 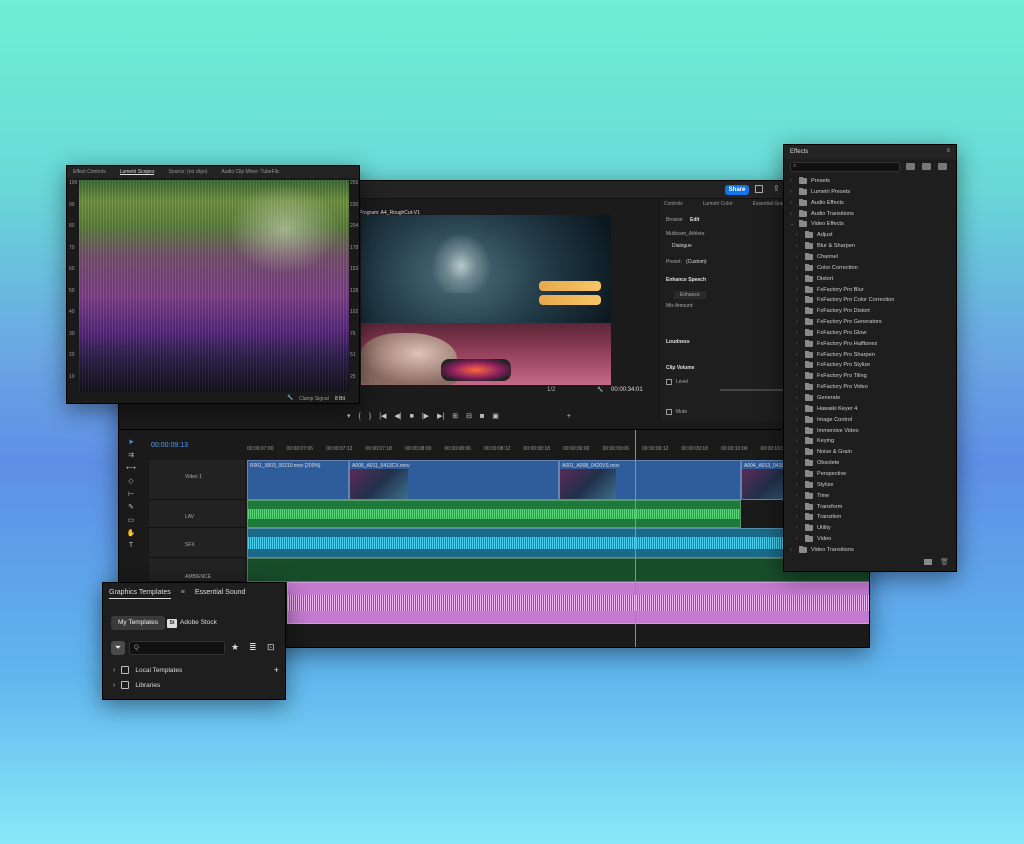 I want to click on lift-icon: ⊞, so click(x=455, y=416).